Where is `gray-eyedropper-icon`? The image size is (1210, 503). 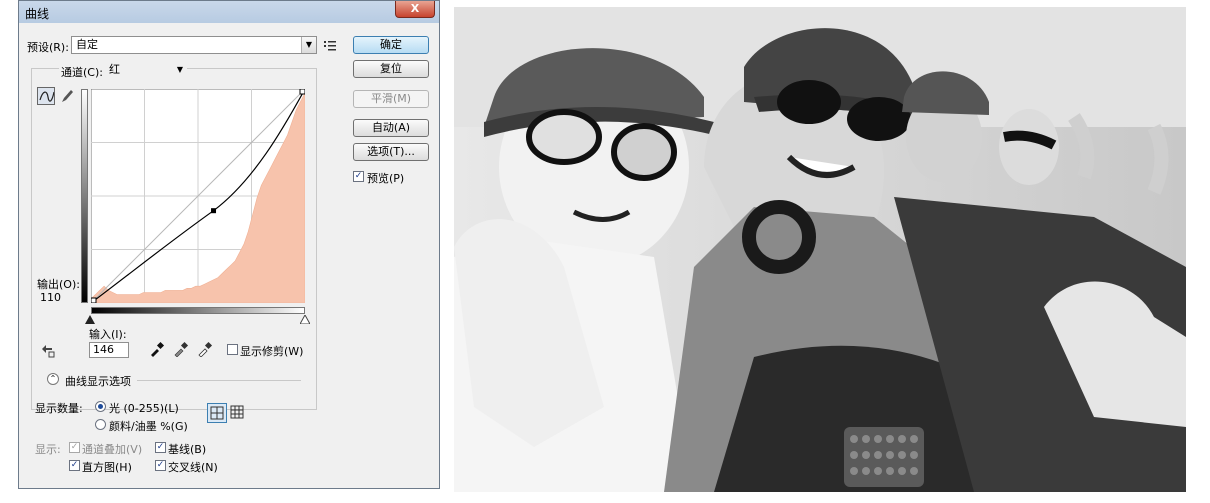
gray-eyedropper-icon is located at coordinates (181, 349).